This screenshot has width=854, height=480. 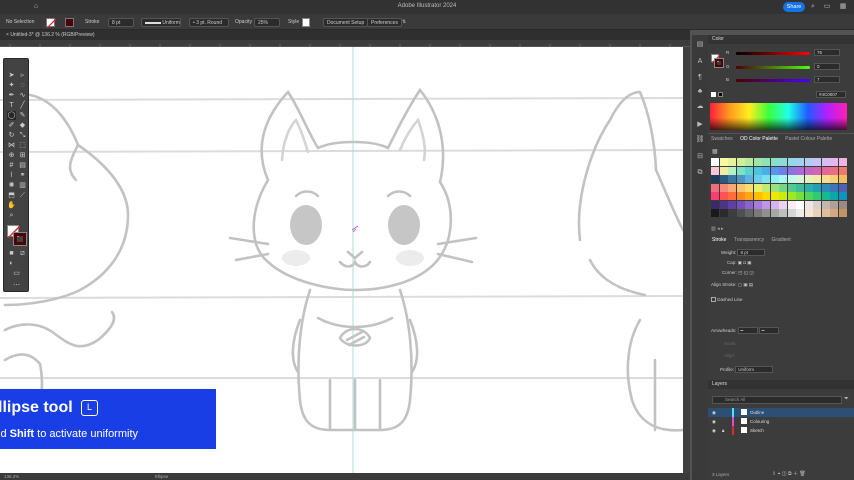 I want to click on artboard-tool-icon: ⬒, so click(x=11, y=195).